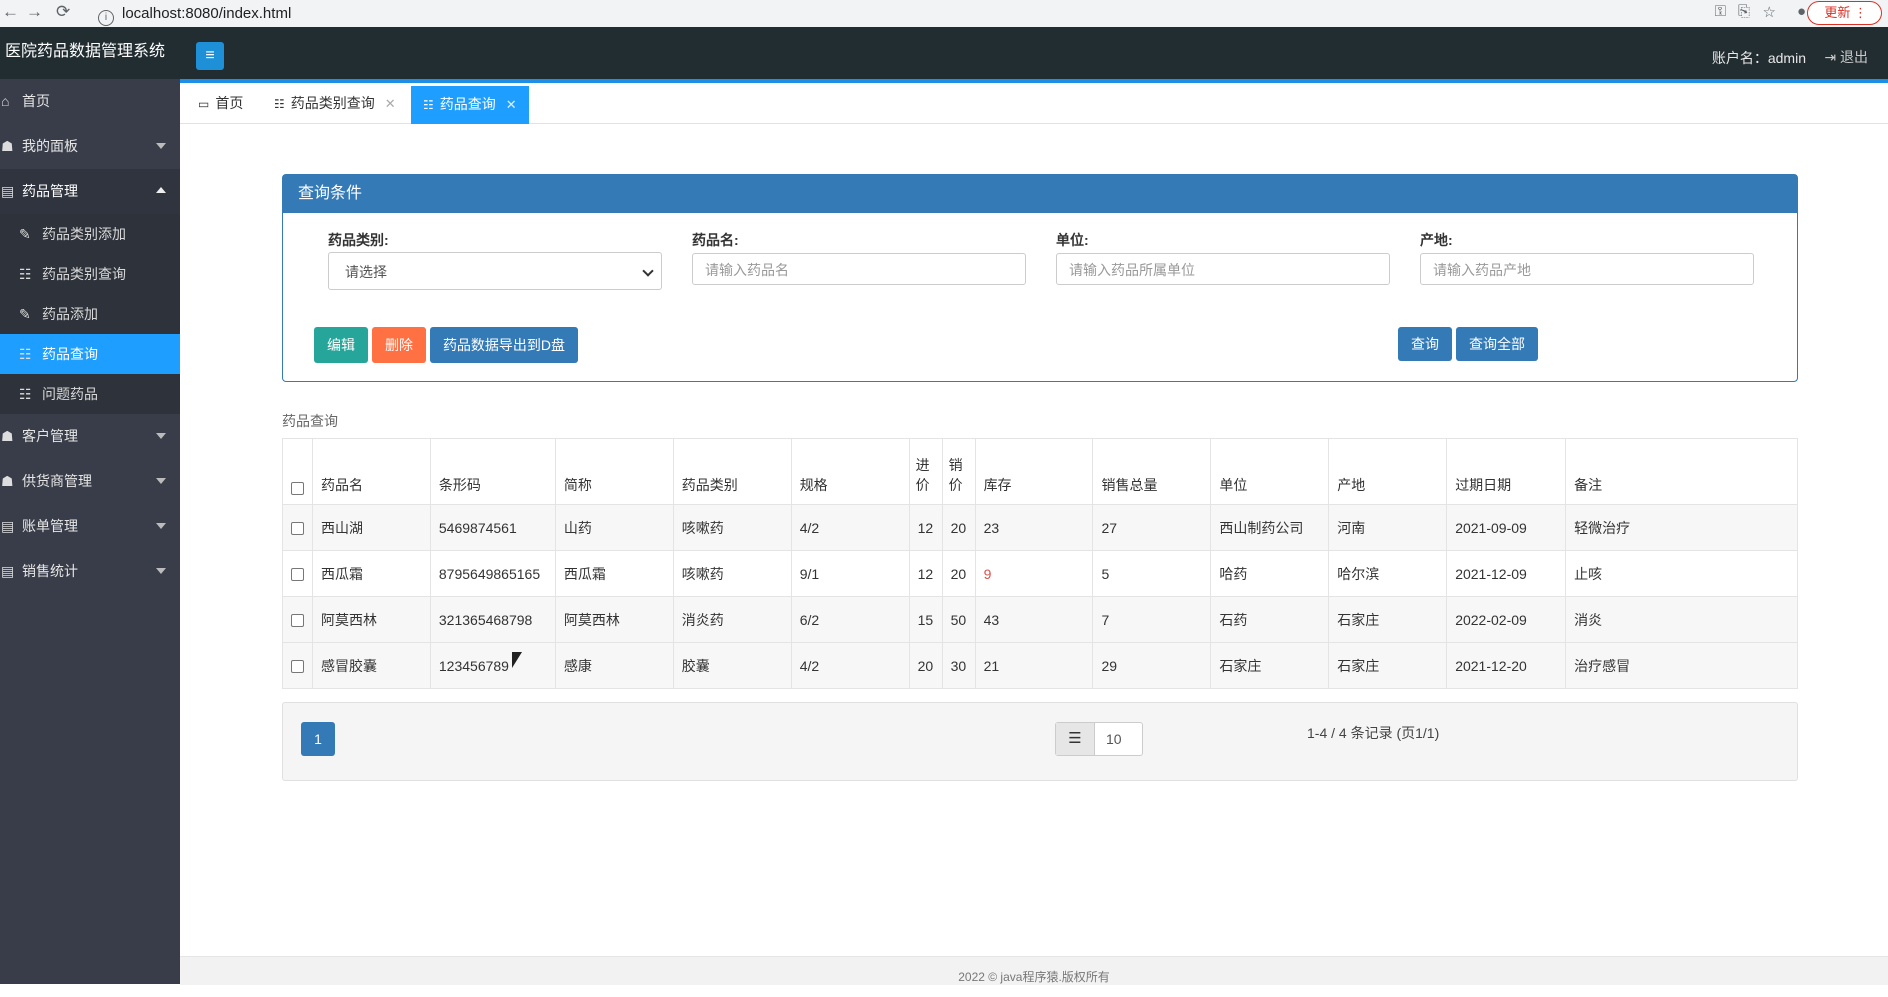 Image resolution: width=1888 pixels, height=997 pixels. I want to click on back-icon: ←, so click(10, 12).